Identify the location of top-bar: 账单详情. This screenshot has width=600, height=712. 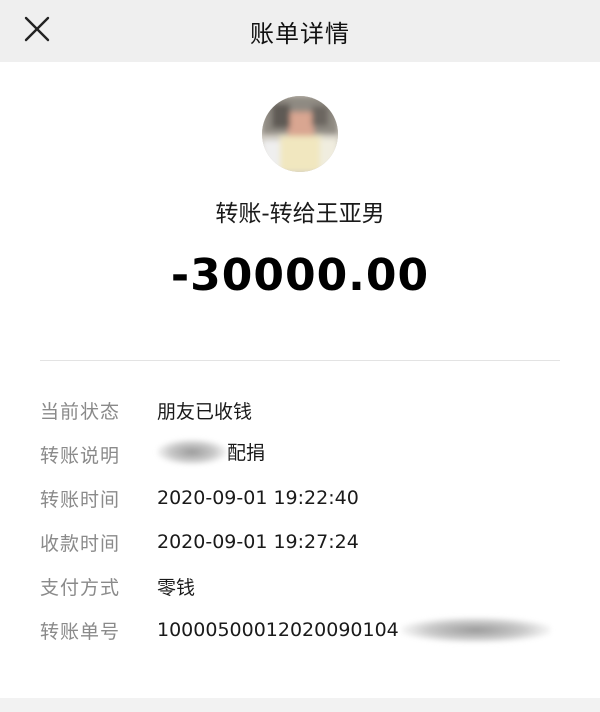
(300, 31).